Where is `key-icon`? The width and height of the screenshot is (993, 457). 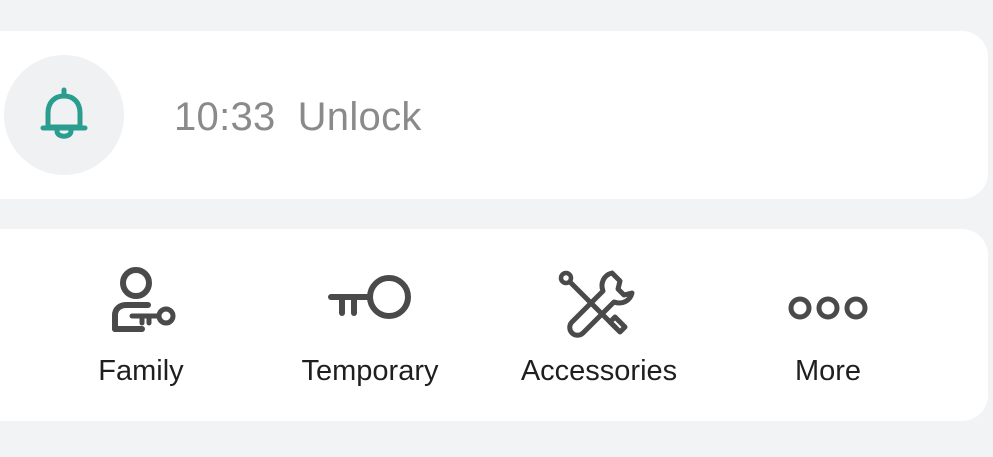 key-icon is located at coordinates (370, 303).